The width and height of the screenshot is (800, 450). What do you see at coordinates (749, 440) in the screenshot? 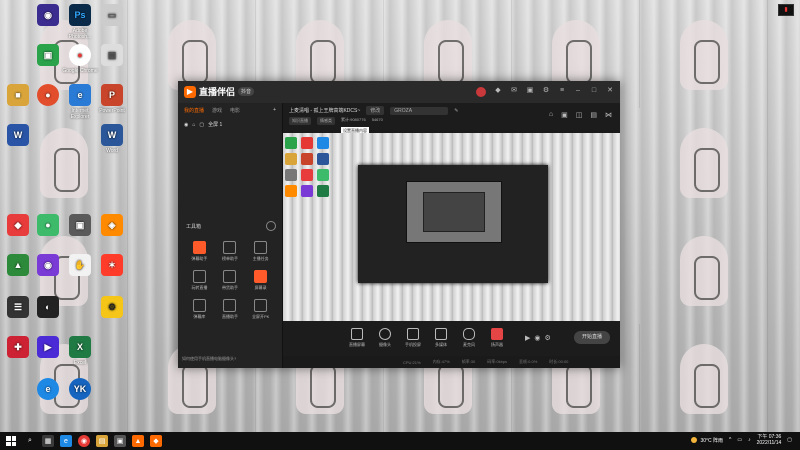
I see `volume-icon: ♪` at bounding box center [749, 440].